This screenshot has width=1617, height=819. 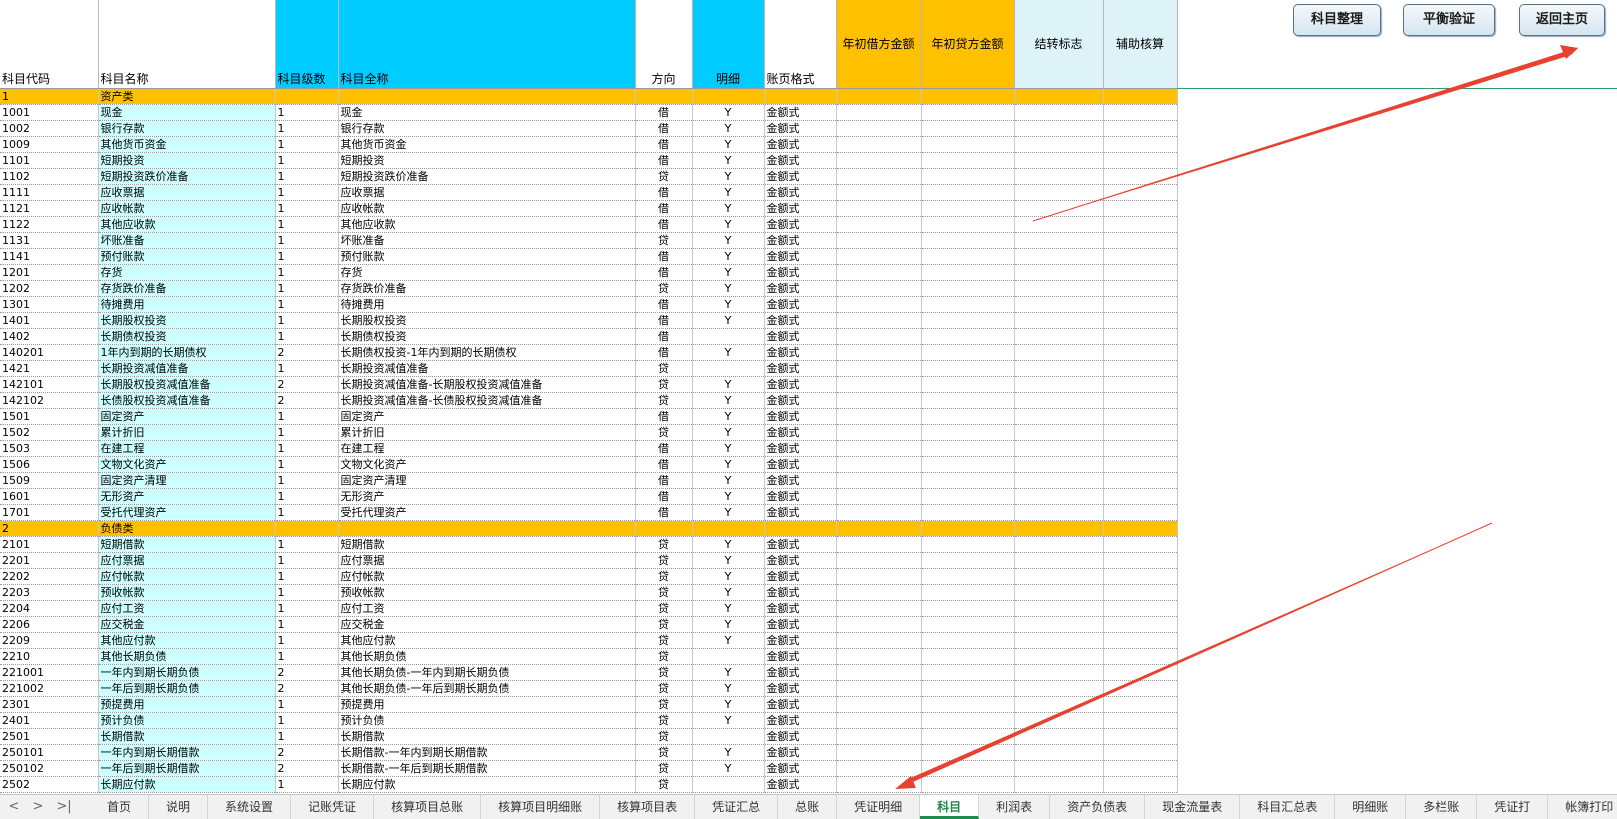 I want to click on cell-name: 存货, so click(x=187, y=272).